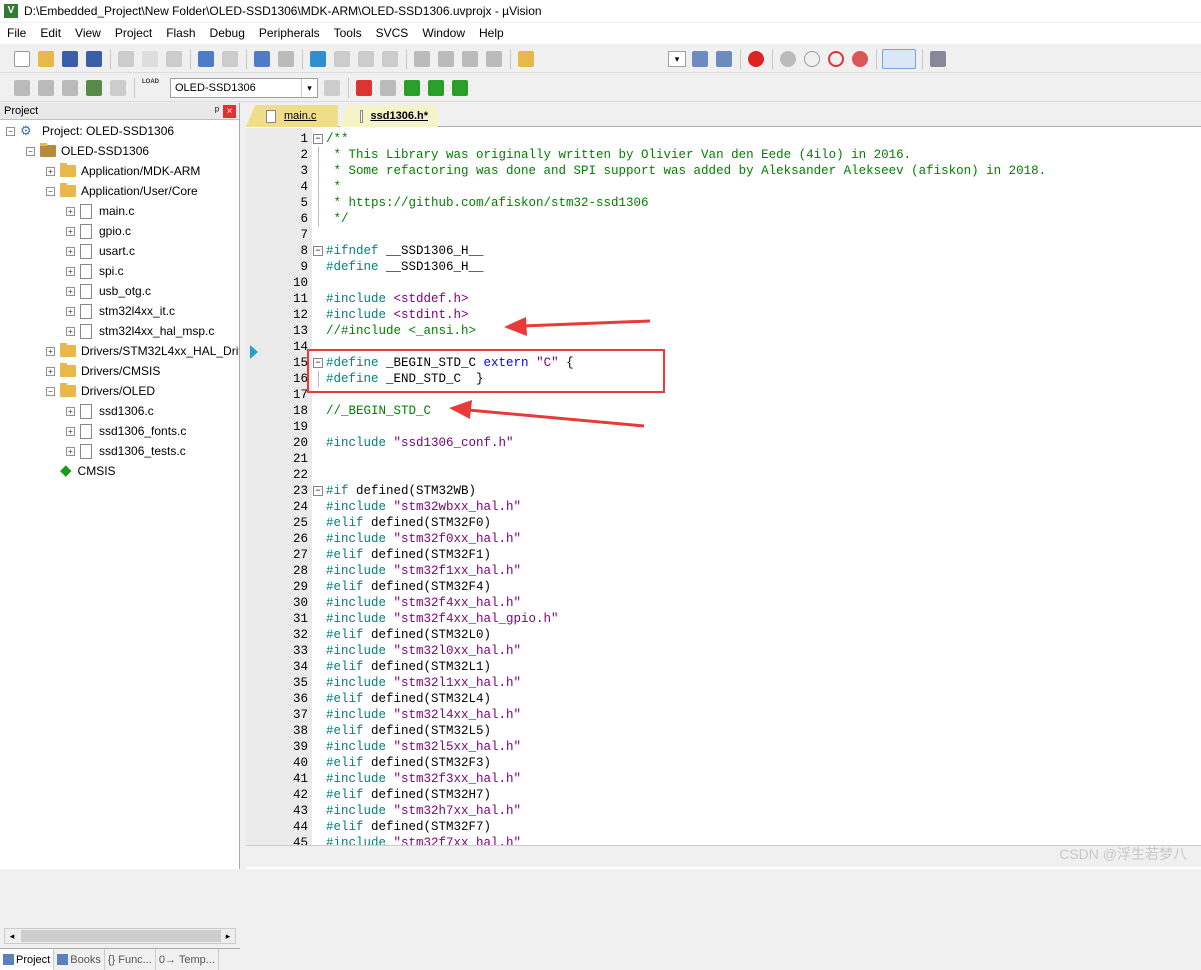 This screenshot has height=970, width=1201. Describe the element at coordinates (108, 291) in the screenshot. I see `tree-item-file: + usb_otg.c` at that location.